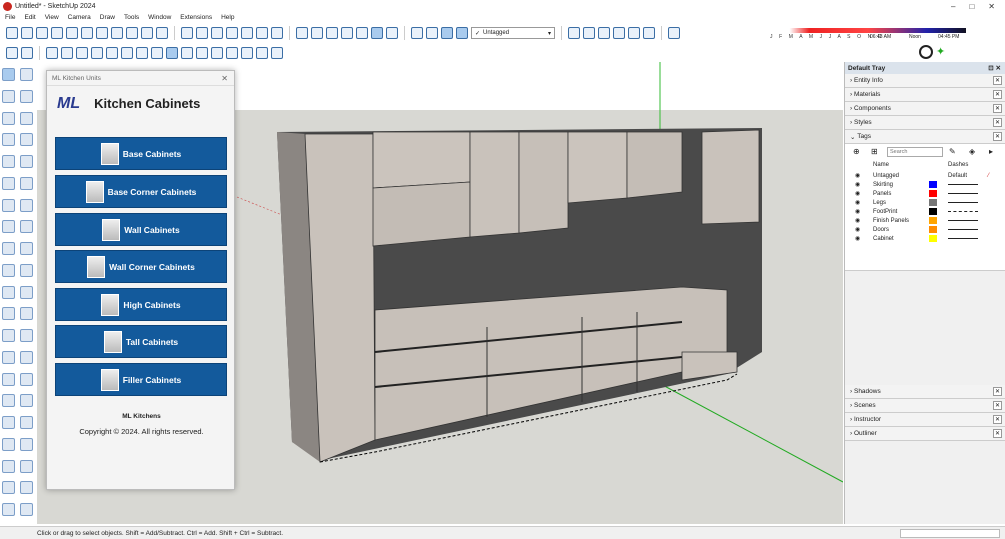  Describe the element at coordinates (589, 33) in the screenshot. I see `make-component-icon` at that location.